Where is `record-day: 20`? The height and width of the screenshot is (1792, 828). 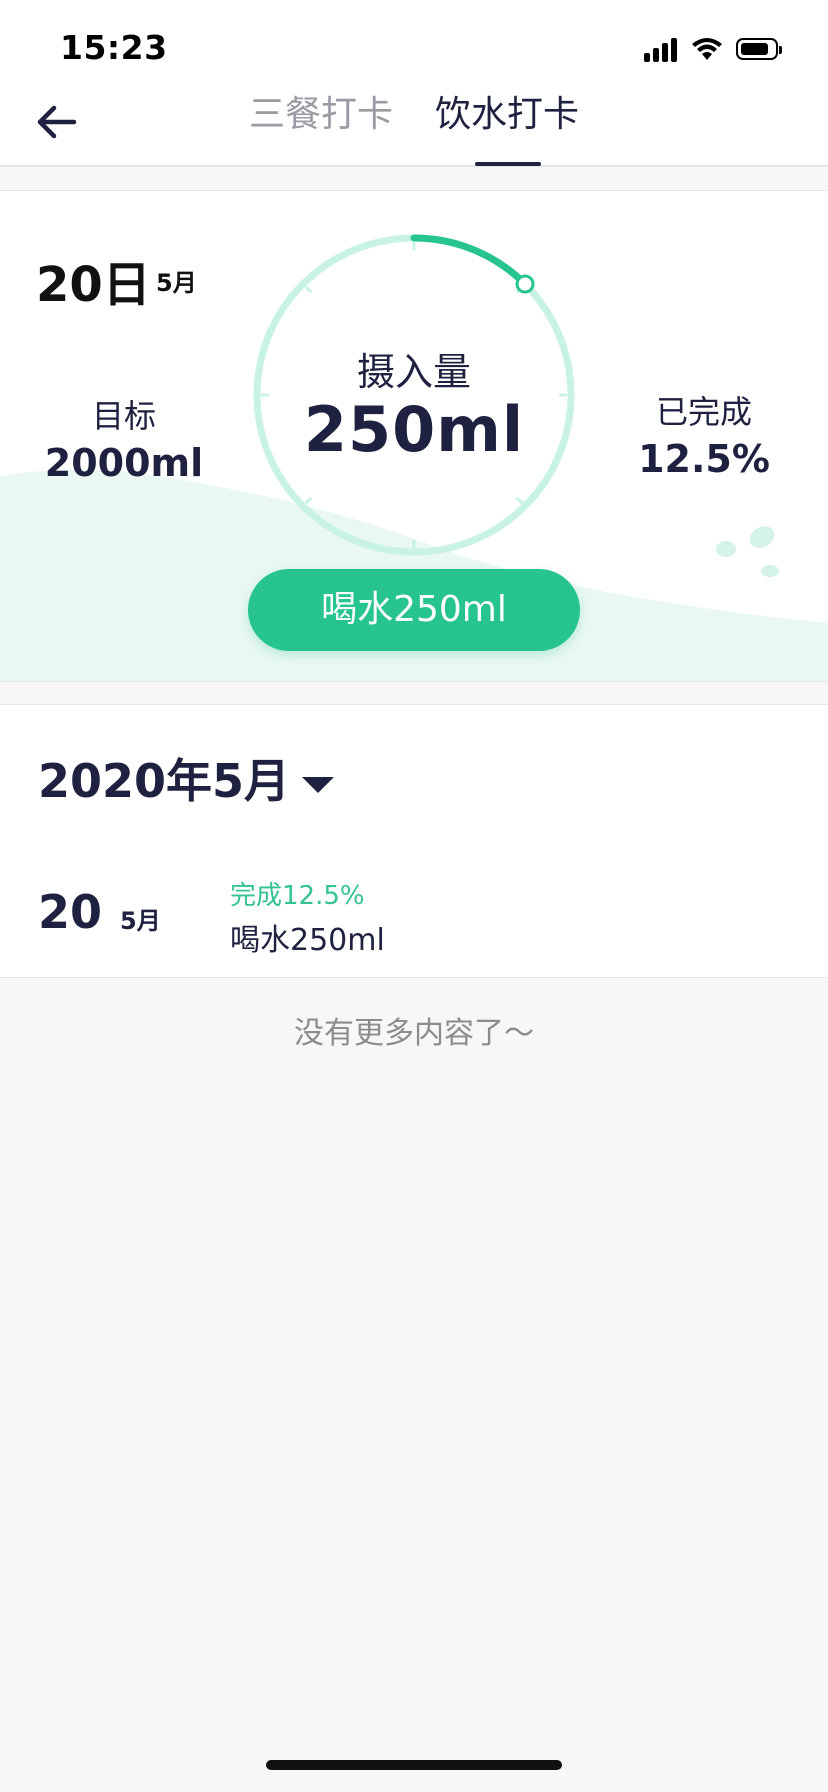
record-day: 20 is located at coordinates (70, 912).